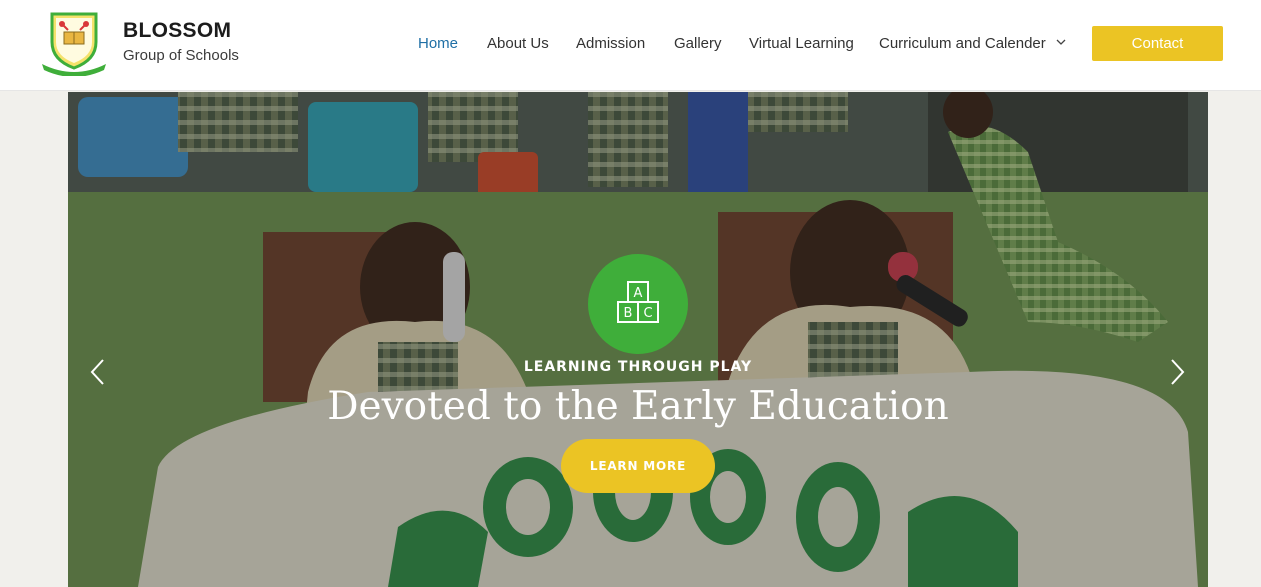 The width and height of the screenshot is (1261, 587). I want to click on slider-prev-arrow-icon, so click(98, 372).